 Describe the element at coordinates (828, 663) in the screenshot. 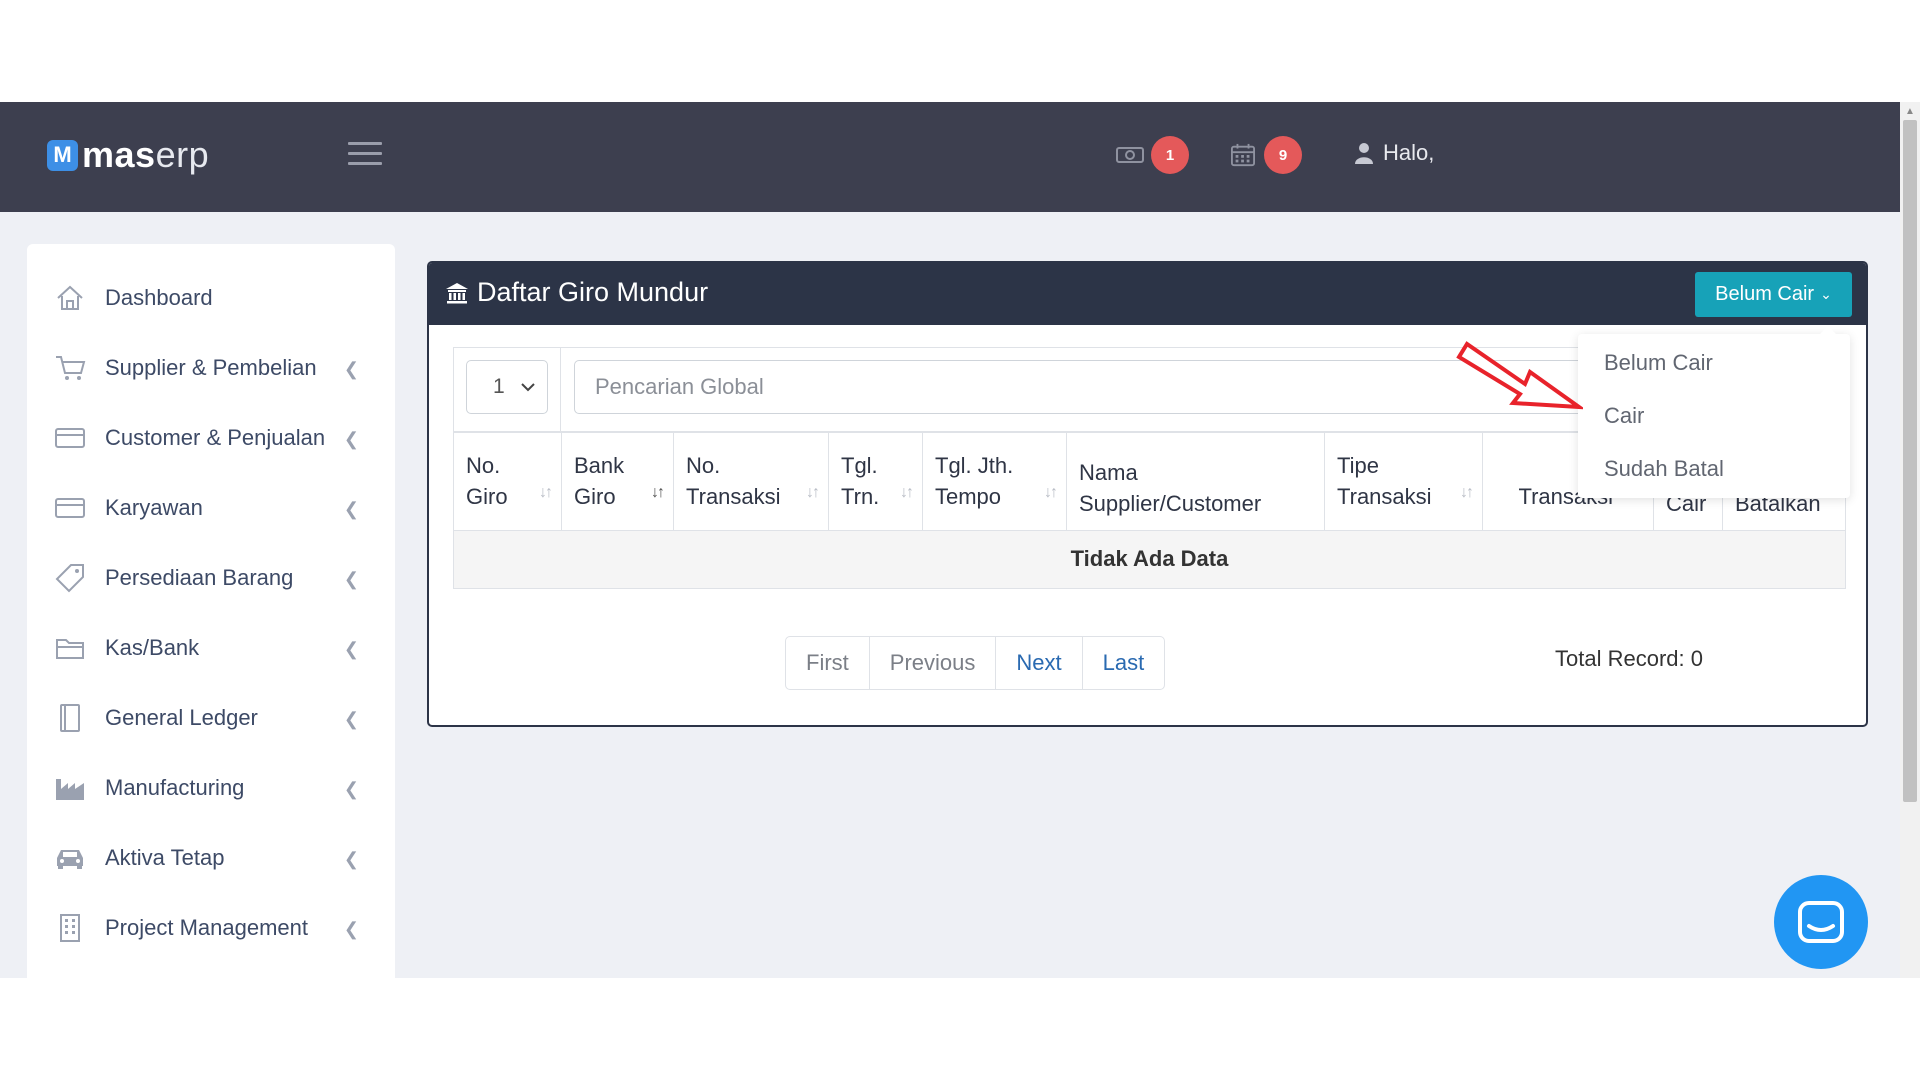

I see `pager-first-button: First` at that location.